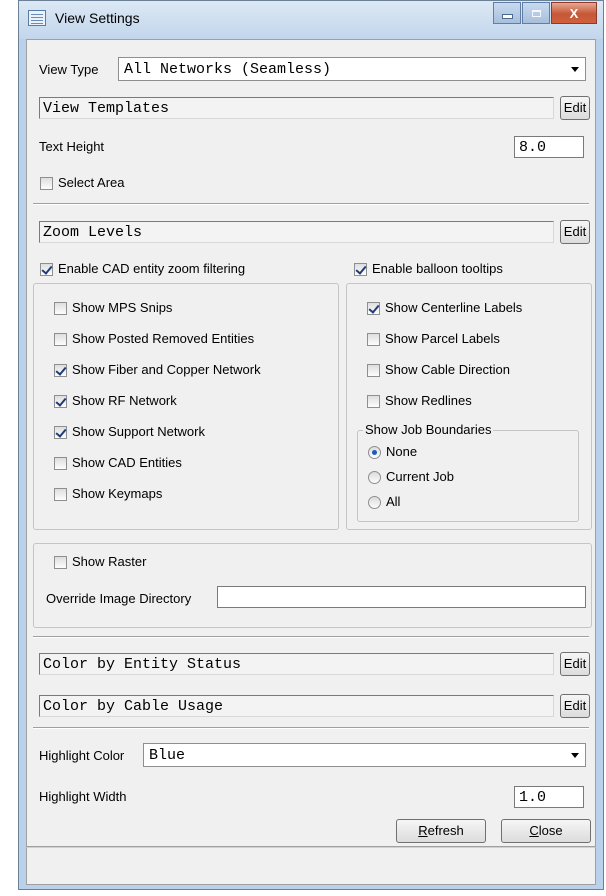 This screenshot has width=606, height=896. I want to click on select-area-label: Select Area, so click(91, 182).